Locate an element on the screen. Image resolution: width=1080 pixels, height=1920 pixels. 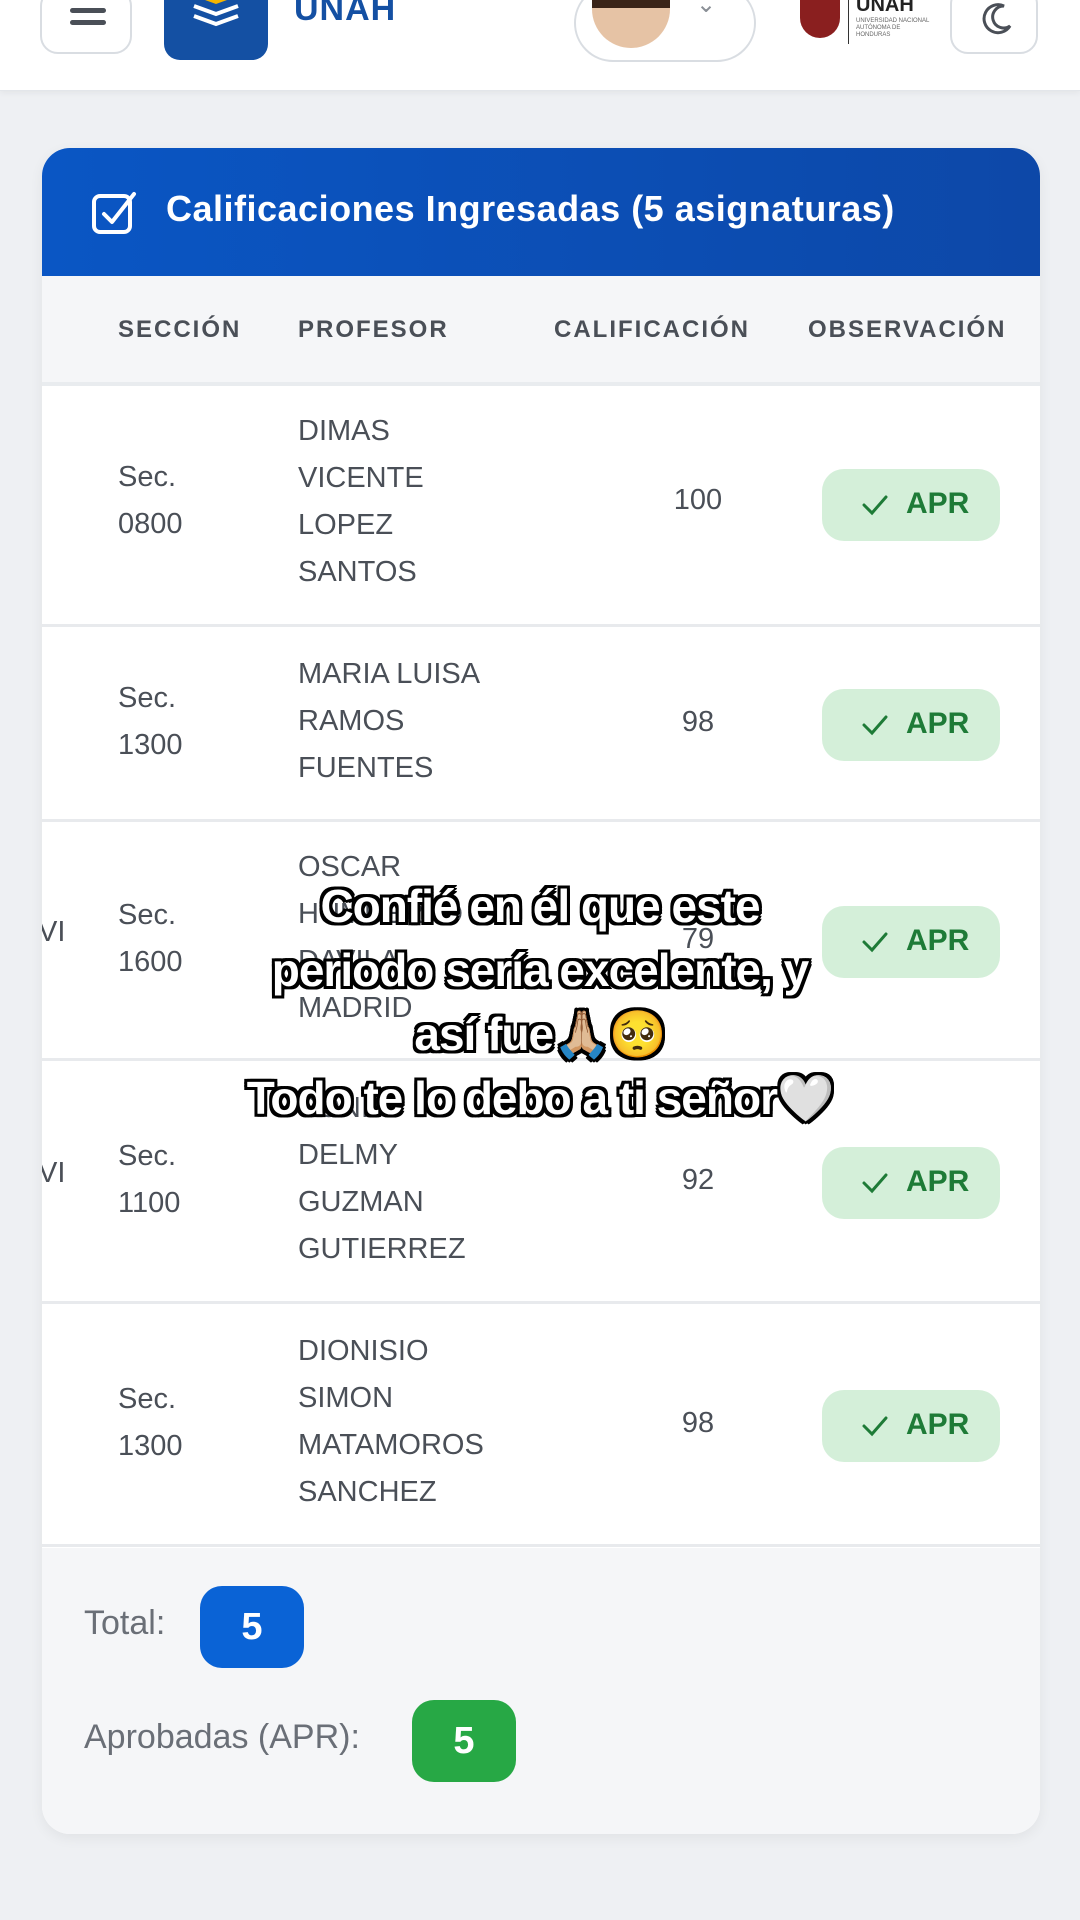
caption-line: periodo sería excelente, y is located at coordinates (540, 970).